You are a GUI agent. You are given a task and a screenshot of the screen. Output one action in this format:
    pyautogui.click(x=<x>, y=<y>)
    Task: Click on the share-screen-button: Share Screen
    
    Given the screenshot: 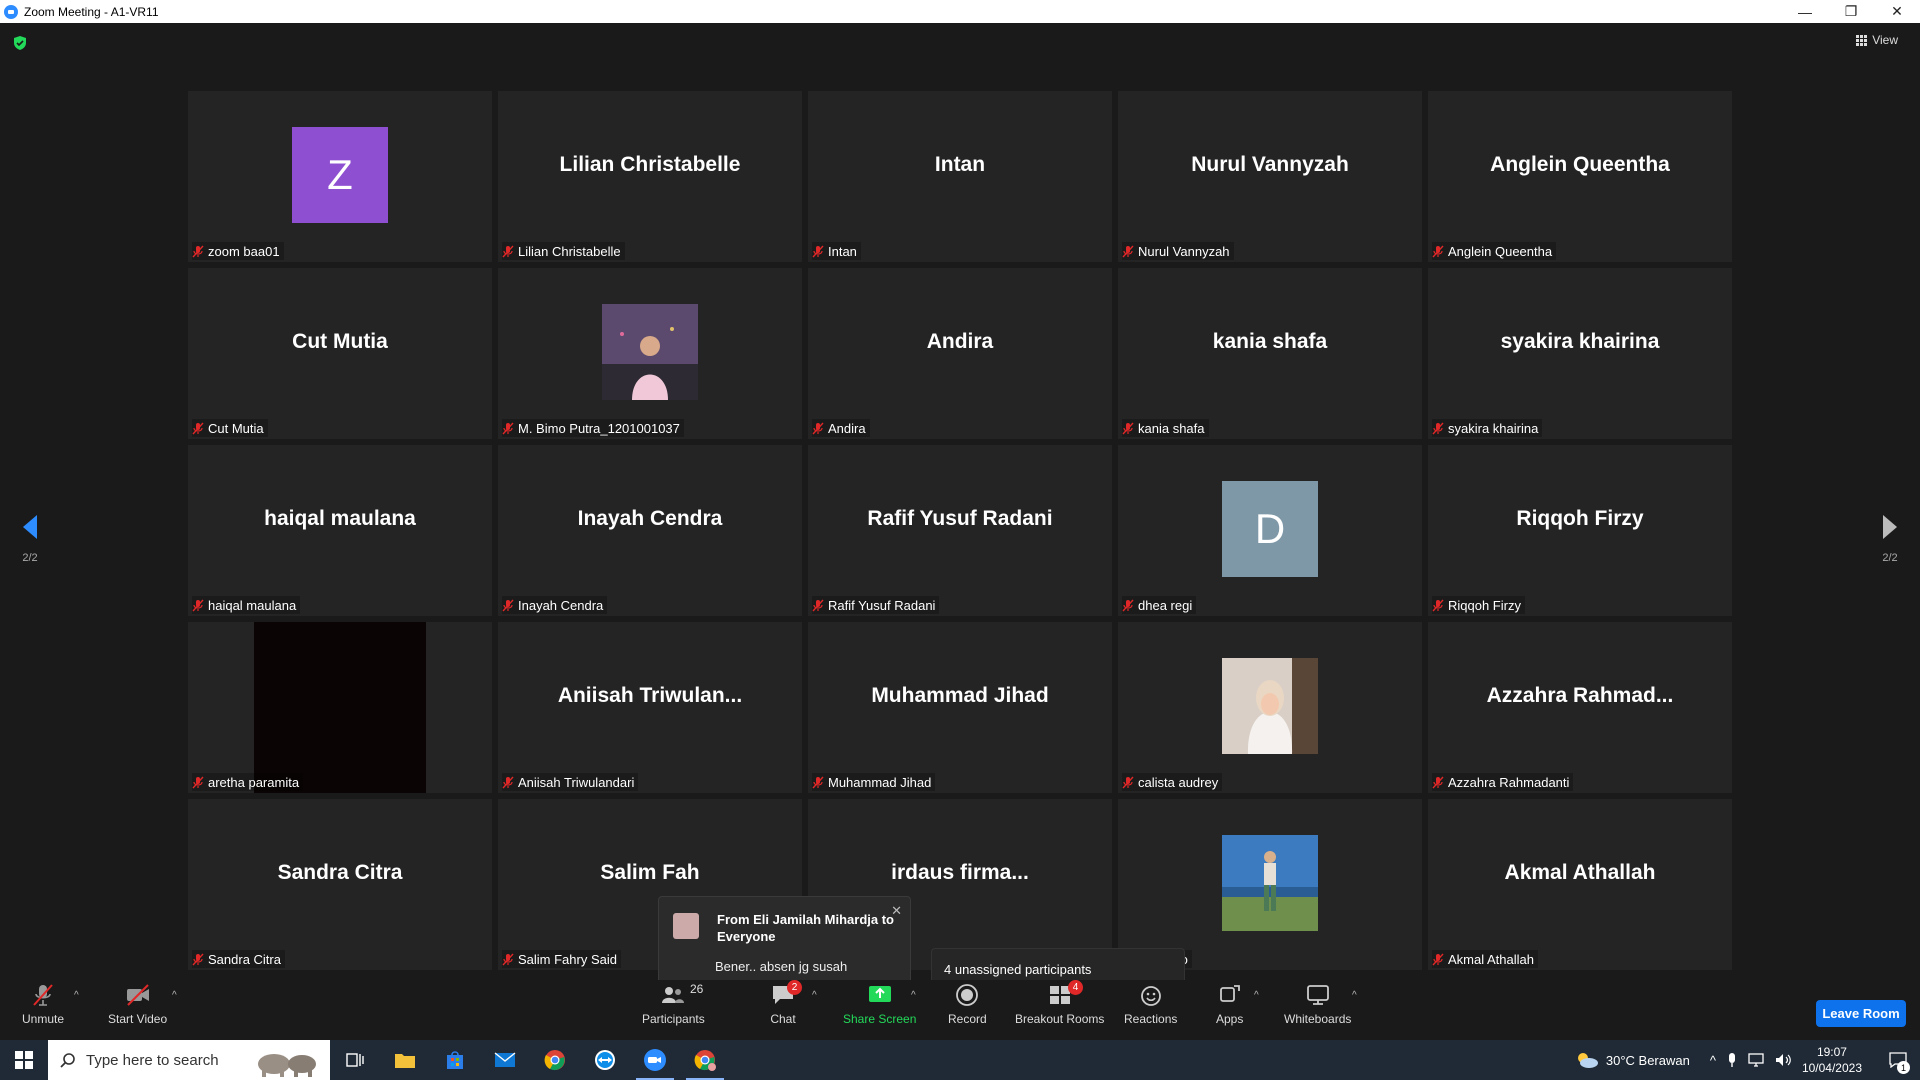 What is the action you would take?
    pyautogui.click(x=879, y=1004)
    